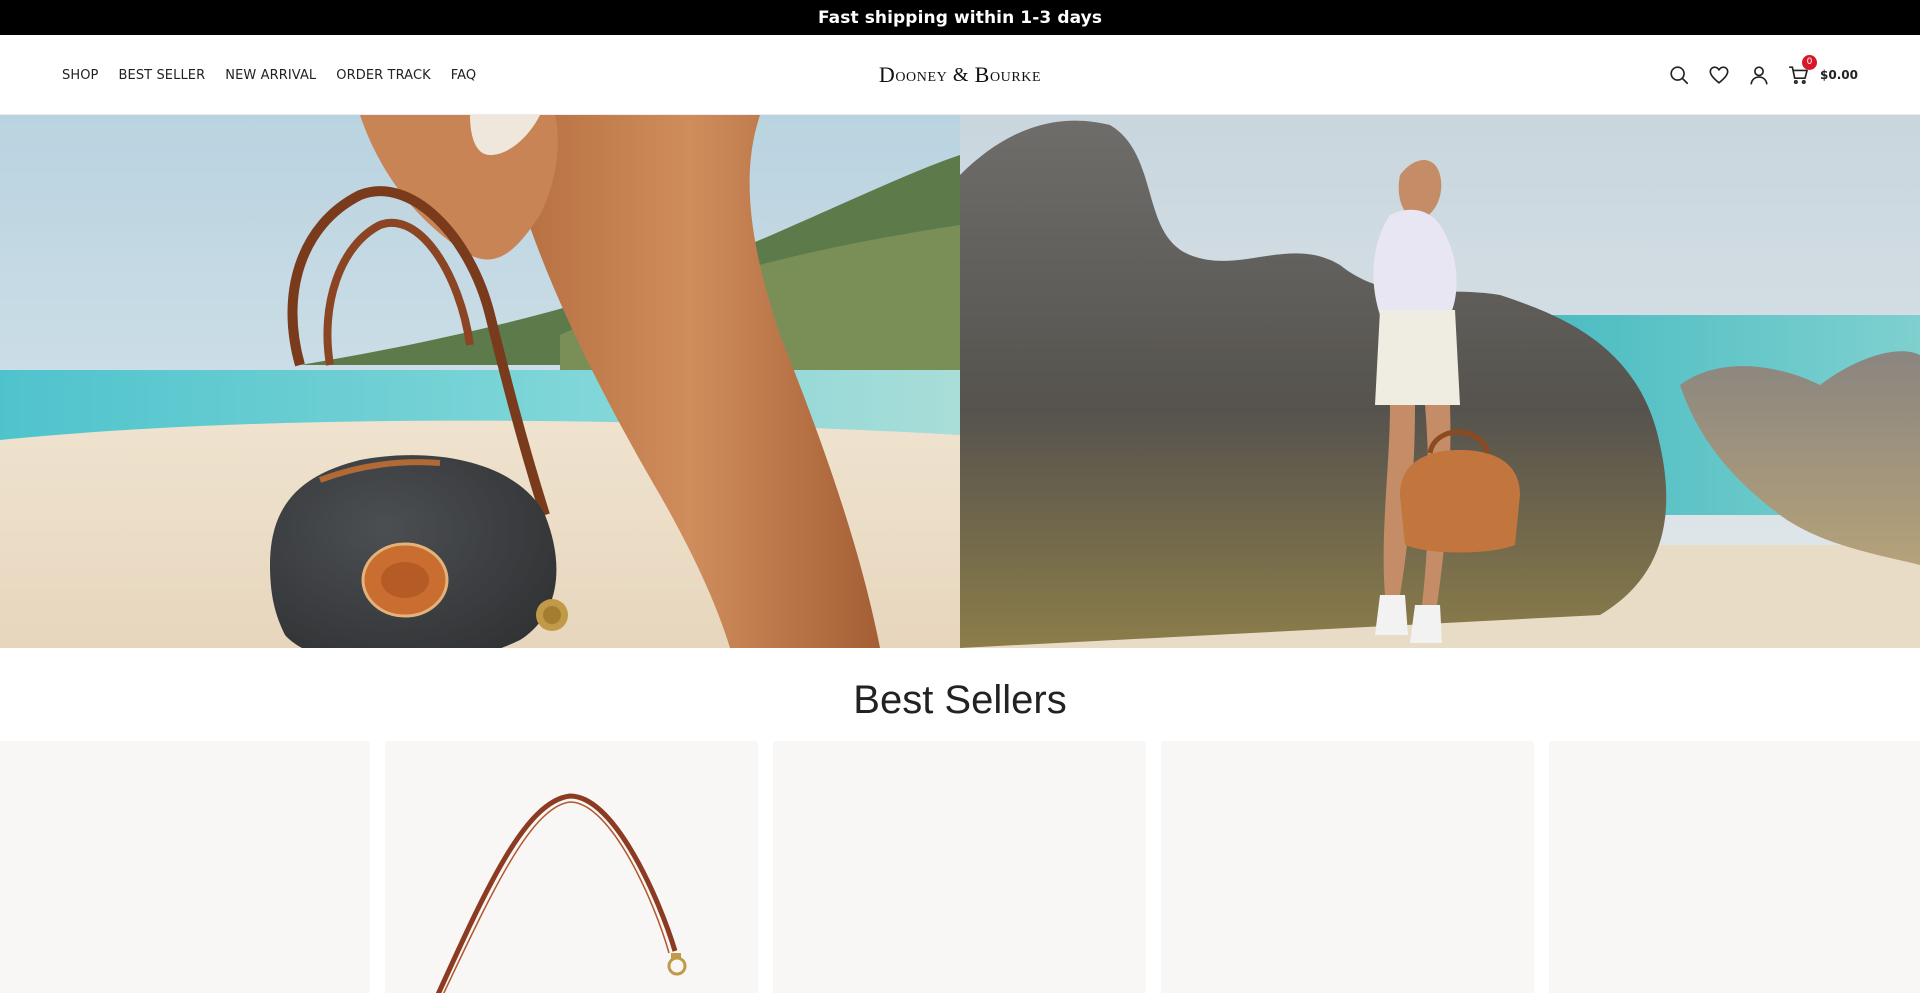 The height and width of the screenshot is (993, 1920). I want to click on nav-order-track: ORDER TRACK, so click(383, 75).